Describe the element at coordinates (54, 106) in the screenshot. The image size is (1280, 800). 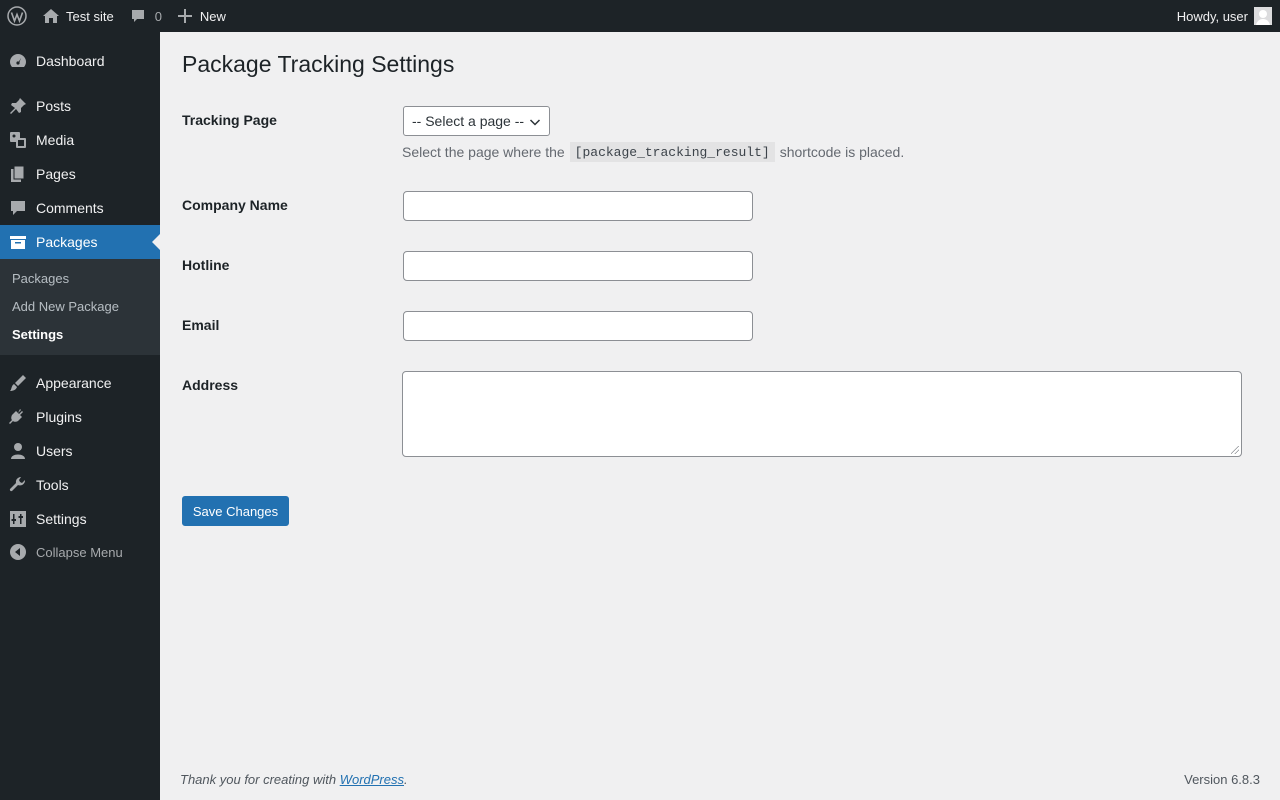
I see `sidebar-item-label: Posts` at that location.